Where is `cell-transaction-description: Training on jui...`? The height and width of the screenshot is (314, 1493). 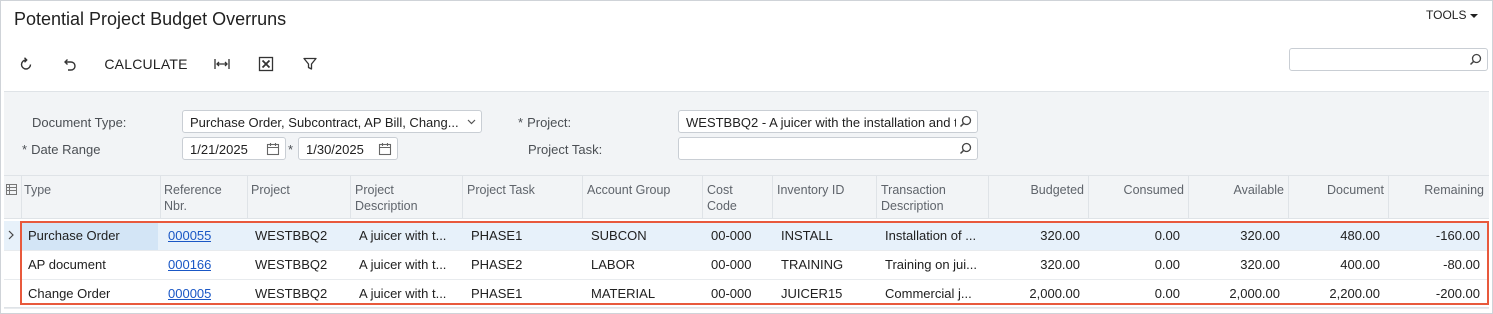 cell-transaction-description: Training on jui... is located at coordinates (931, 264).